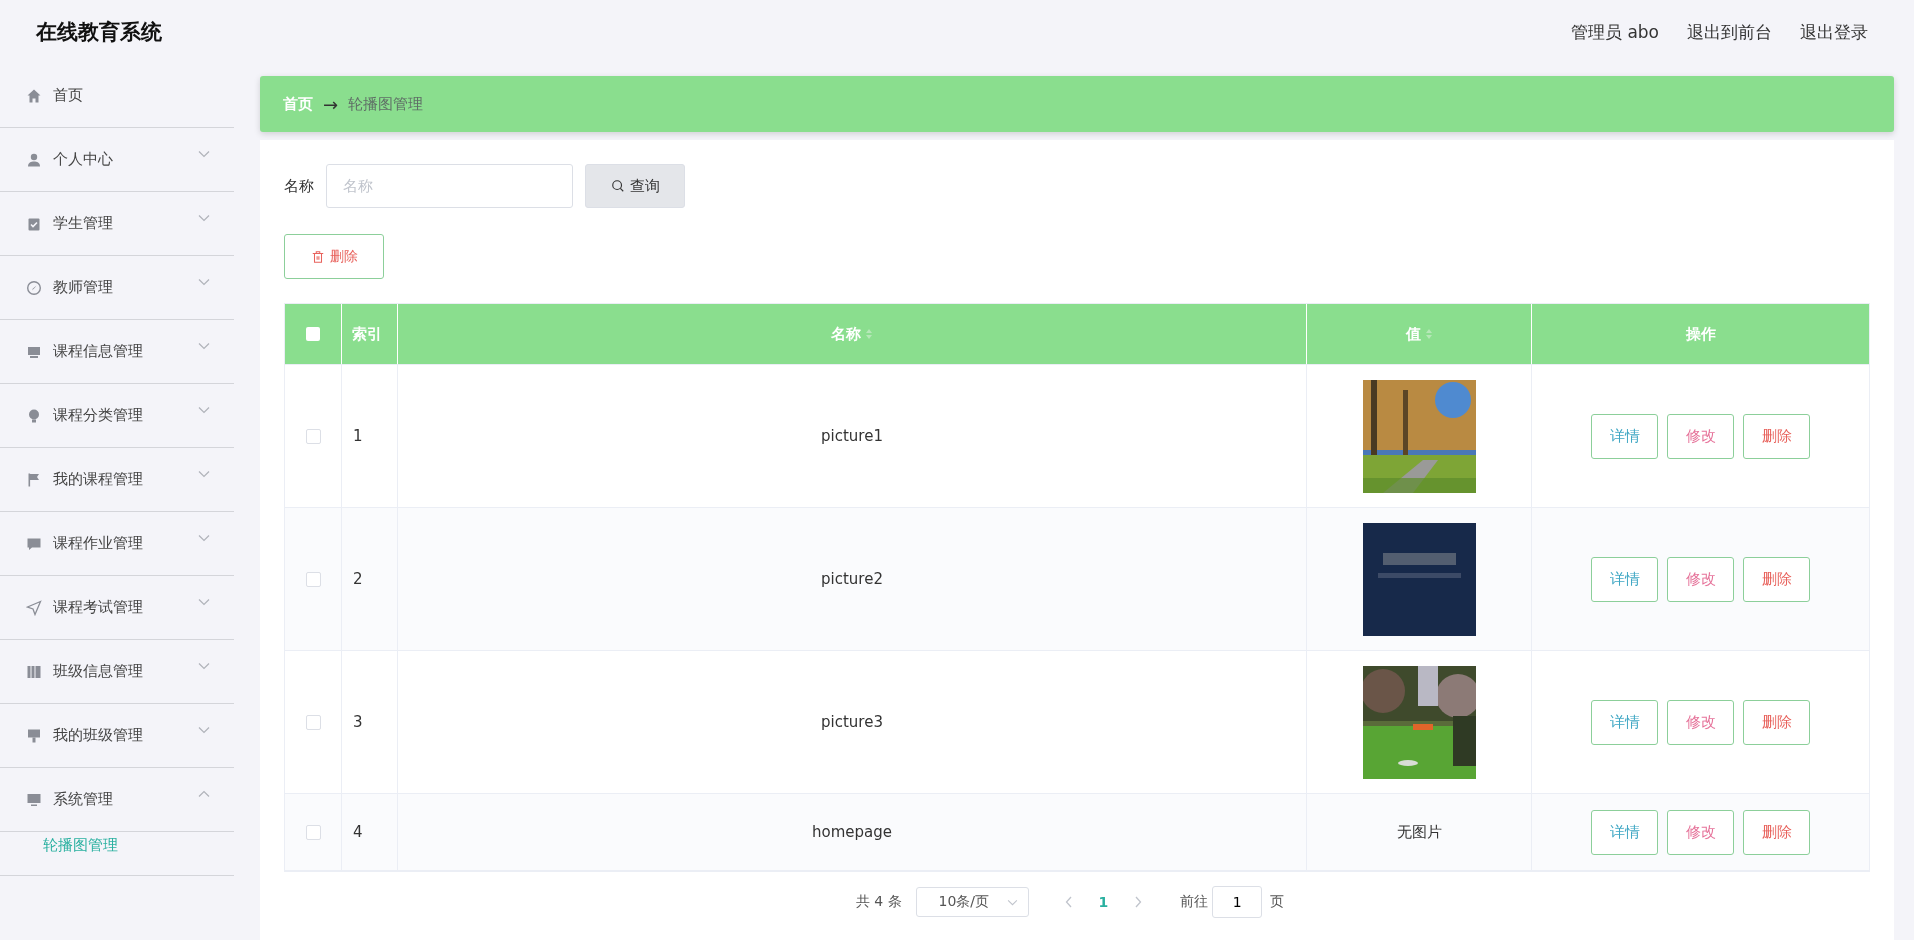  Describe the element at coordinates (117, 480) in the screenshot. I see `sidebar-item: 我的课程管理` at that location.